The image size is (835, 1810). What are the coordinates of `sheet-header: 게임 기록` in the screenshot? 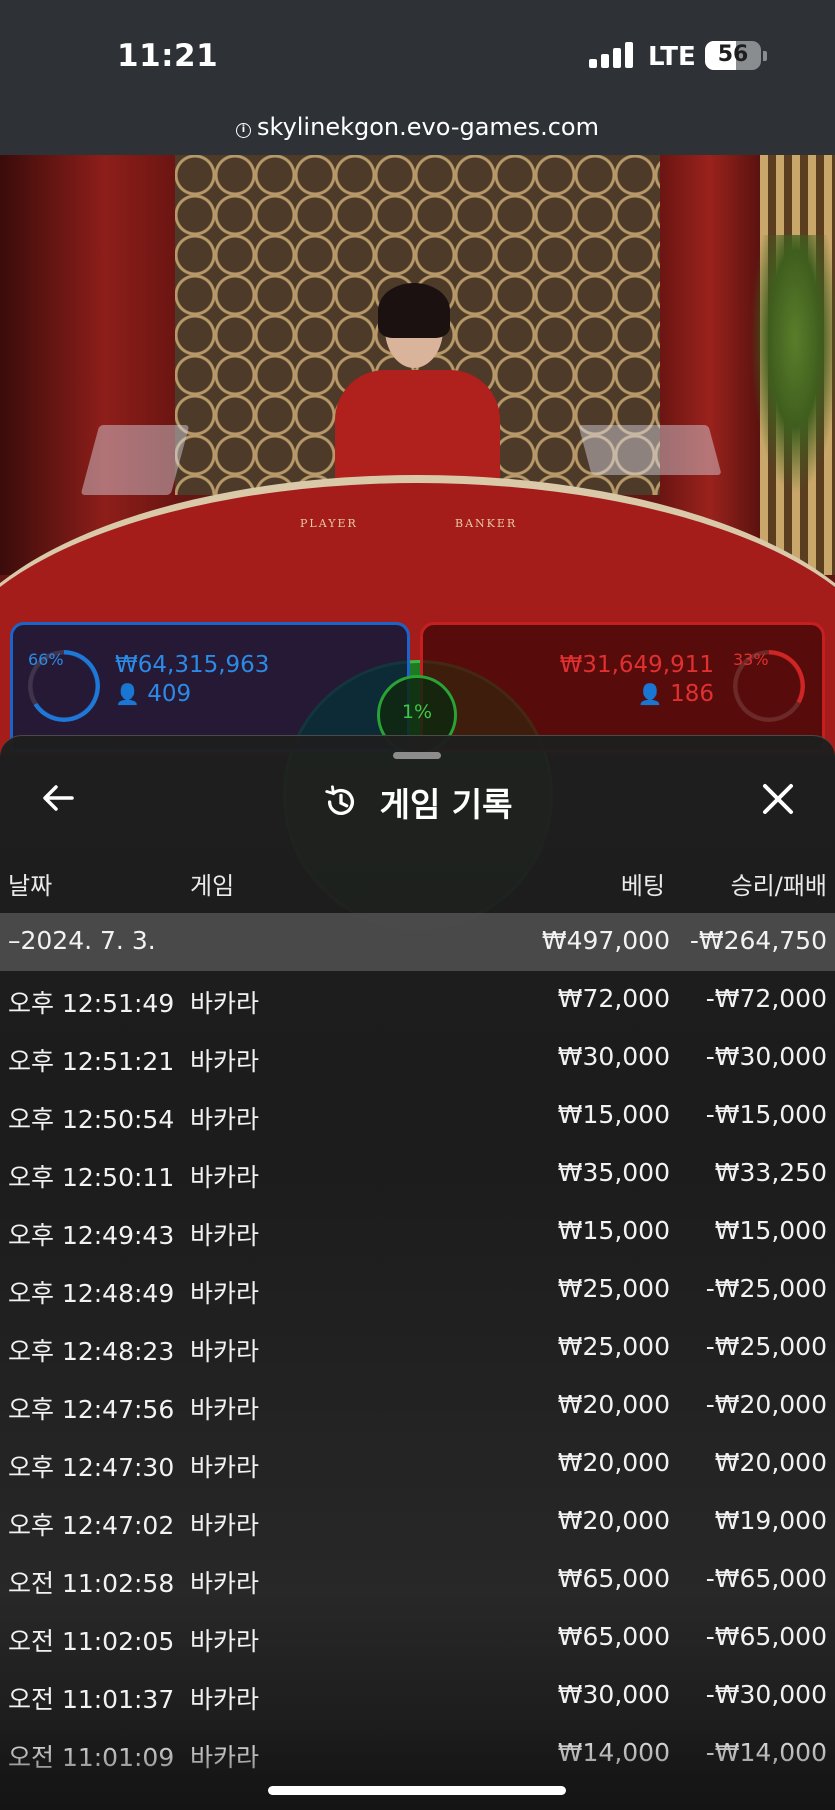 It's located at (417, 802).